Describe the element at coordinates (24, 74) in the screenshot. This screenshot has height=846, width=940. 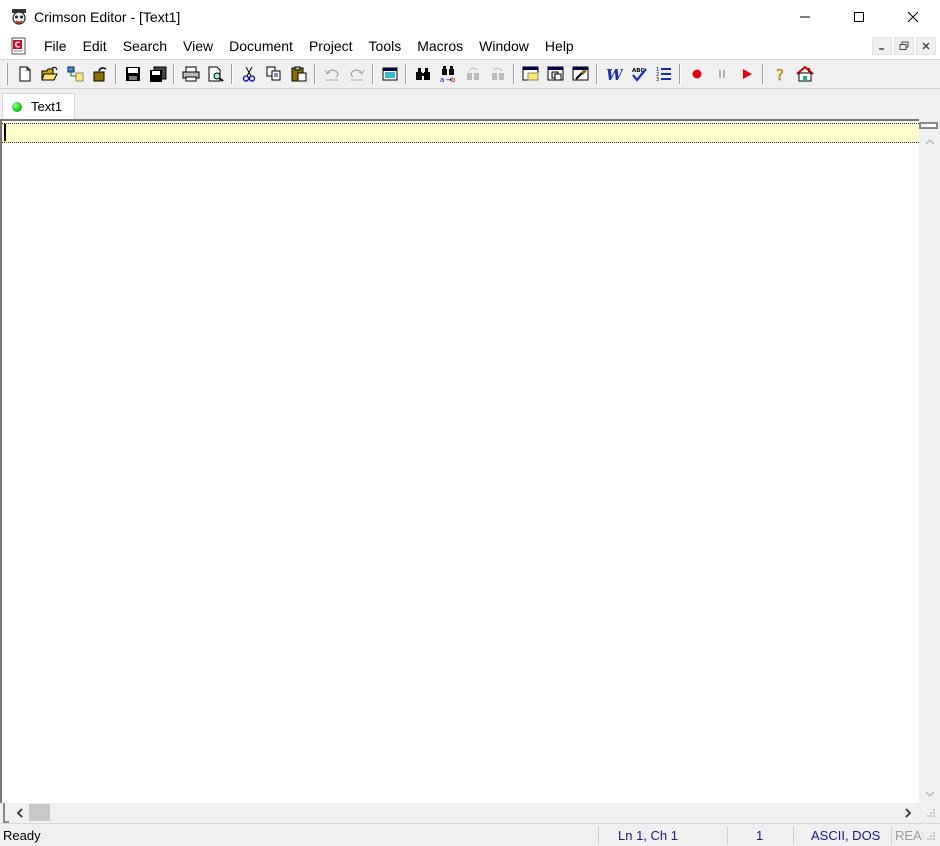
I see `new-file-button` at that location.